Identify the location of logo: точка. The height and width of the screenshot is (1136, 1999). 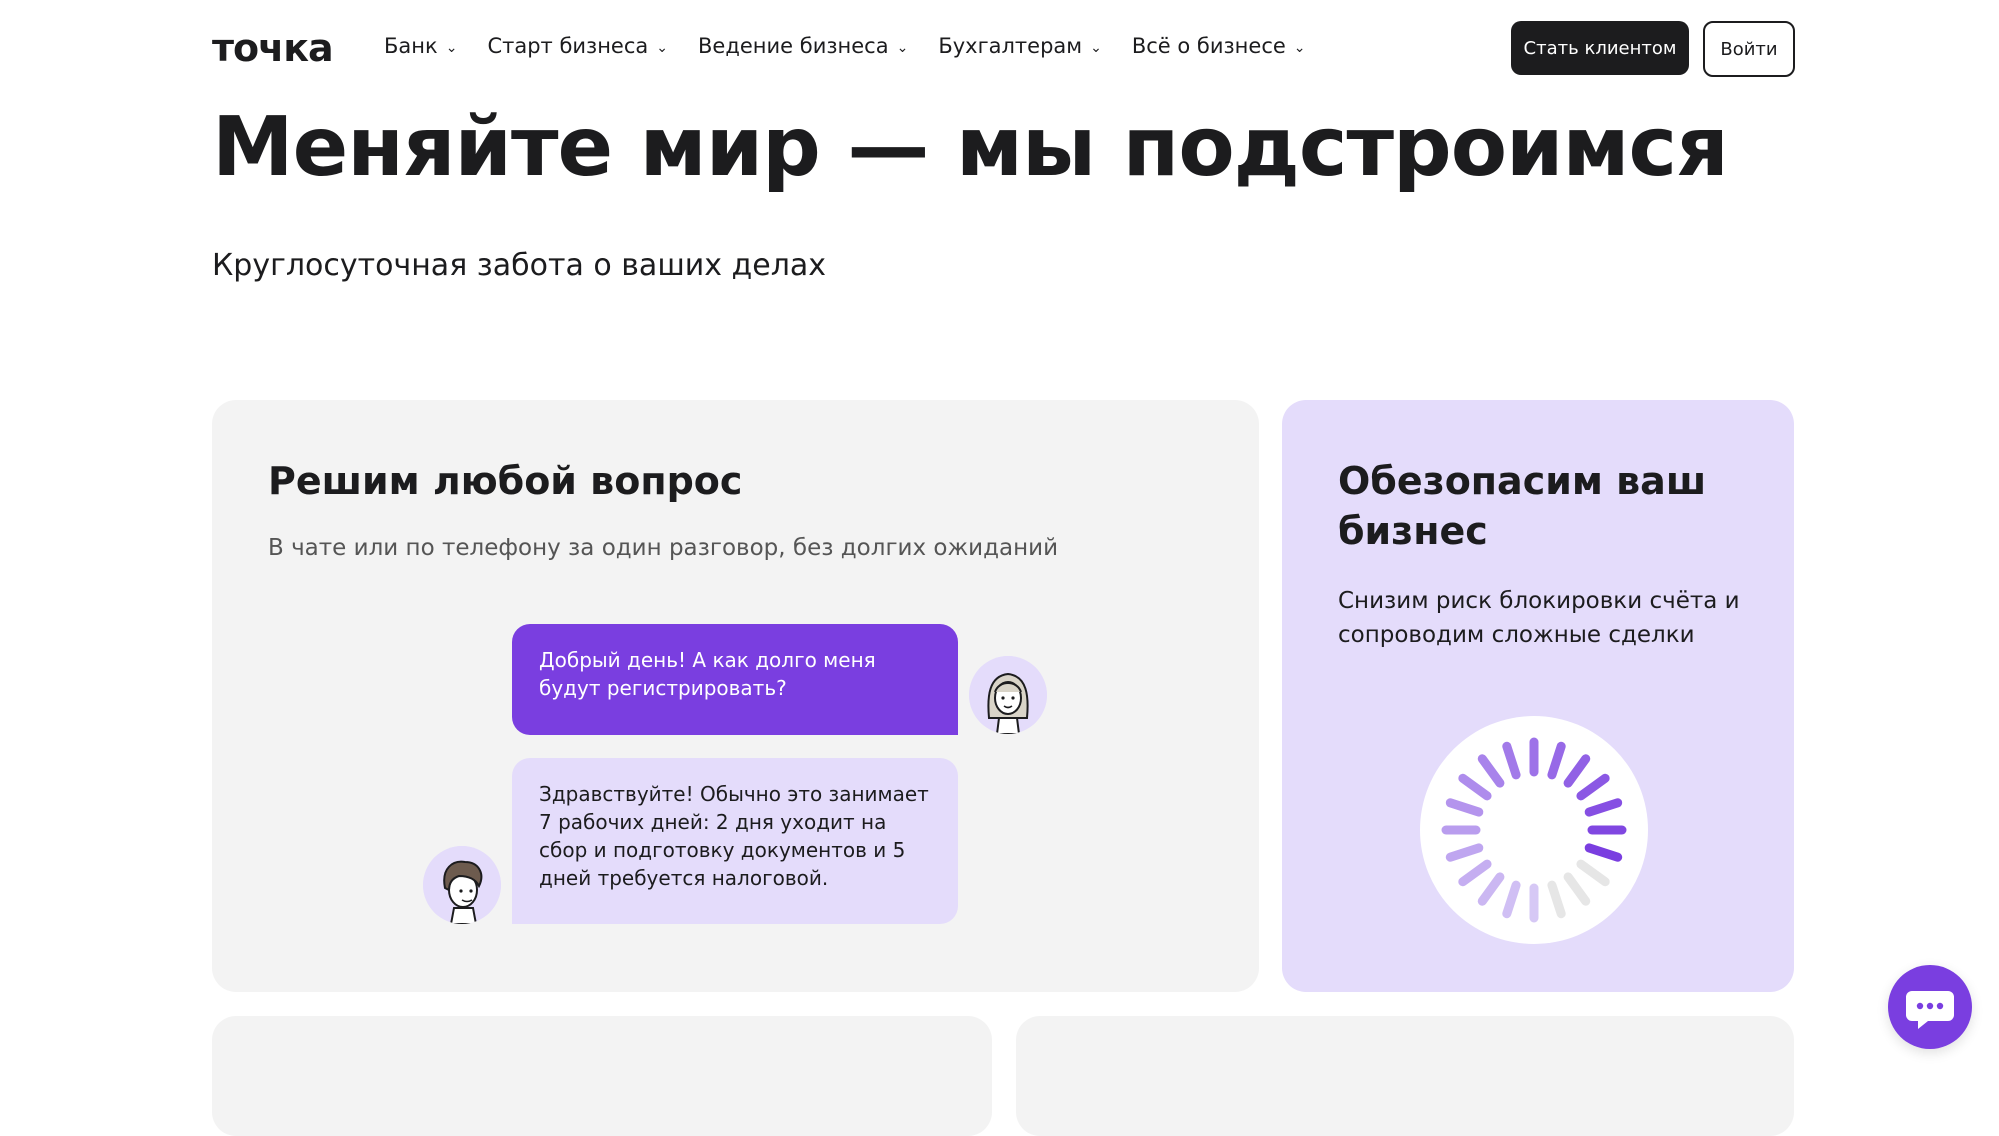
(273, 48).